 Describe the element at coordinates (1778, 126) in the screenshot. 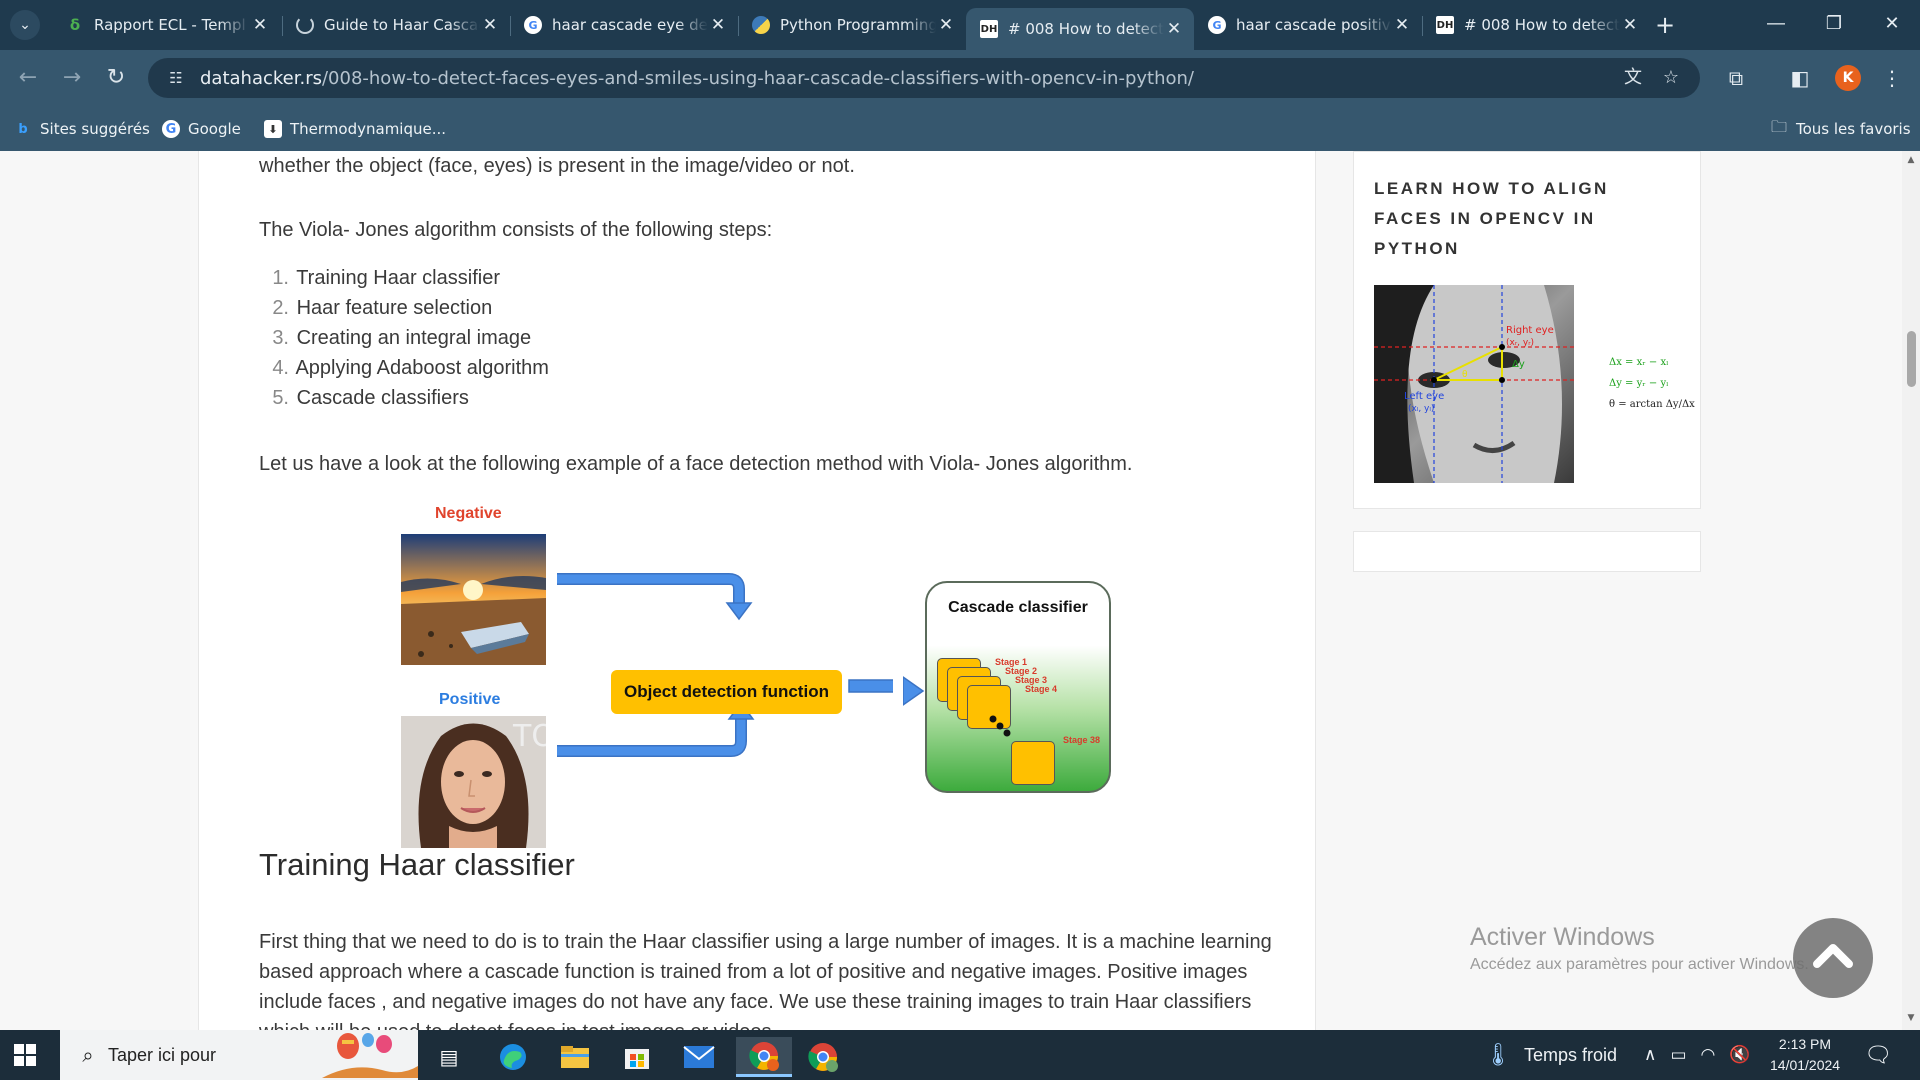

I see `folder-icon: 🗀` at that location.